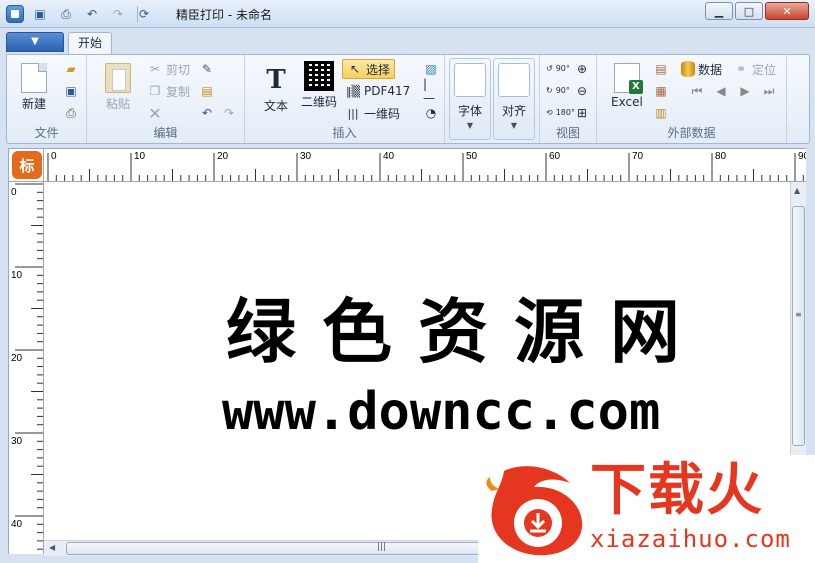  I want to click on watermark-logo: 下载火 xiazaihuo.com, so click(646, 509).